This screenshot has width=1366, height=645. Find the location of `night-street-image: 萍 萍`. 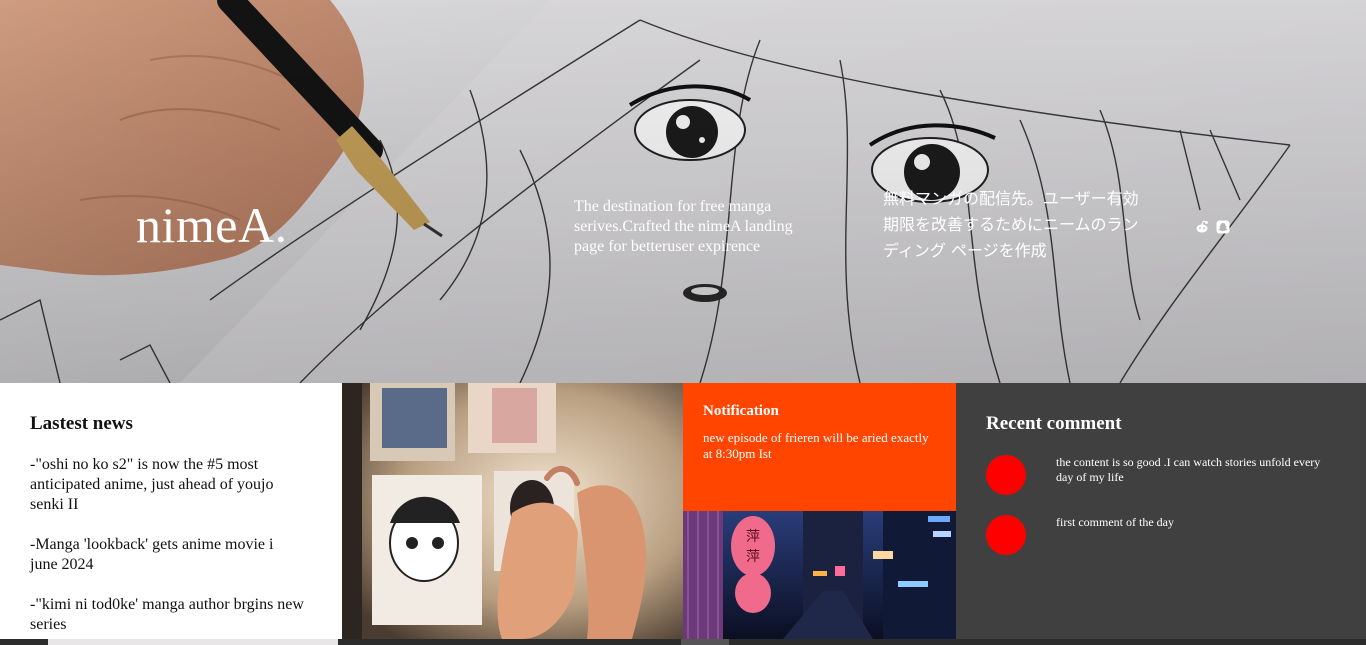

night-street-image: 萍 萍 is located at coordinates (819, 575).